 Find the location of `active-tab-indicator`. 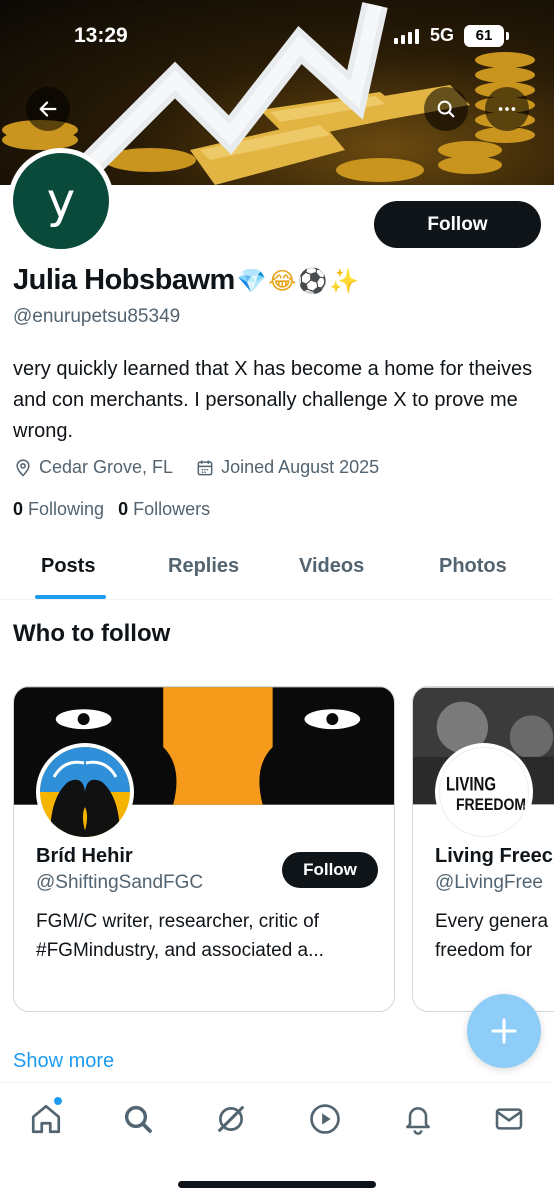

active-tab-indicator is located at coordinates (70, 597).